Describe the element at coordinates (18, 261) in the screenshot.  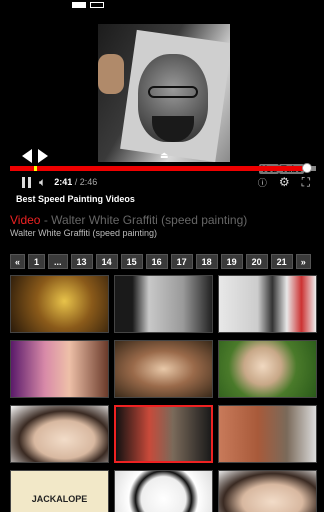
I see `page-prev-button: «` at that location.